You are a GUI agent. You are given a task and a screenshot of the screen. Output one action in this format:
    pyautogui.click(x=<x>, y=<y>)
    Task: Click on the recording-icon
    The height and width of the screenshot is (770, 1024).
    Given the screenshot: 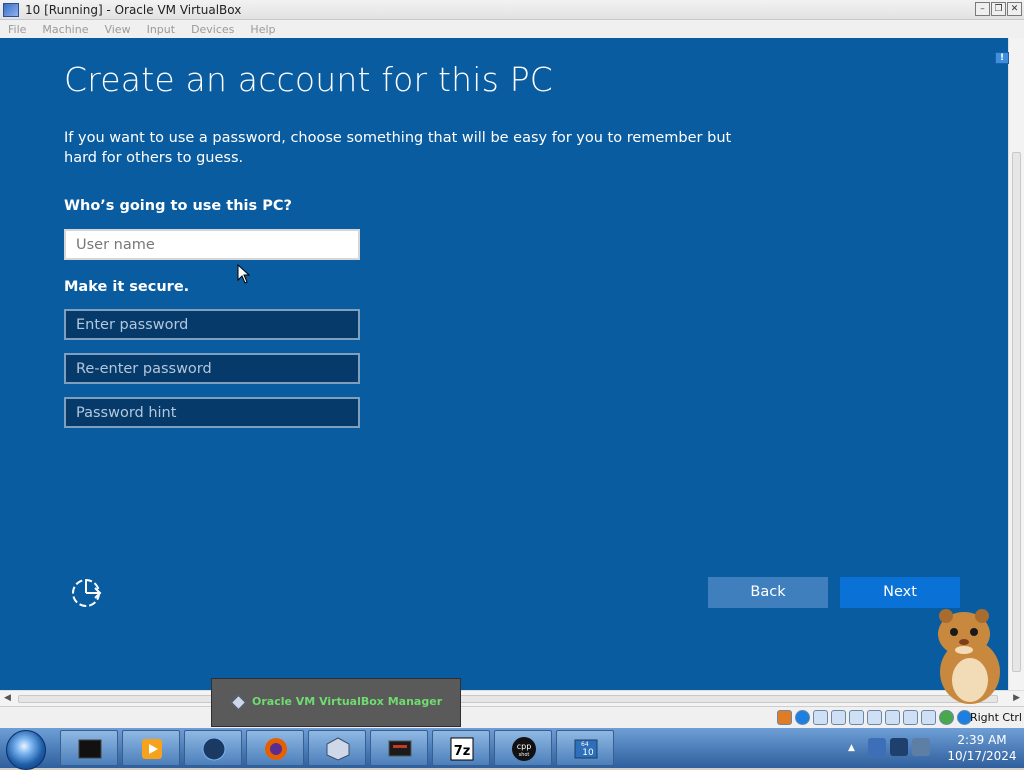 What is the action you would take?
    pyautogui.click(x=910, y=717)
    